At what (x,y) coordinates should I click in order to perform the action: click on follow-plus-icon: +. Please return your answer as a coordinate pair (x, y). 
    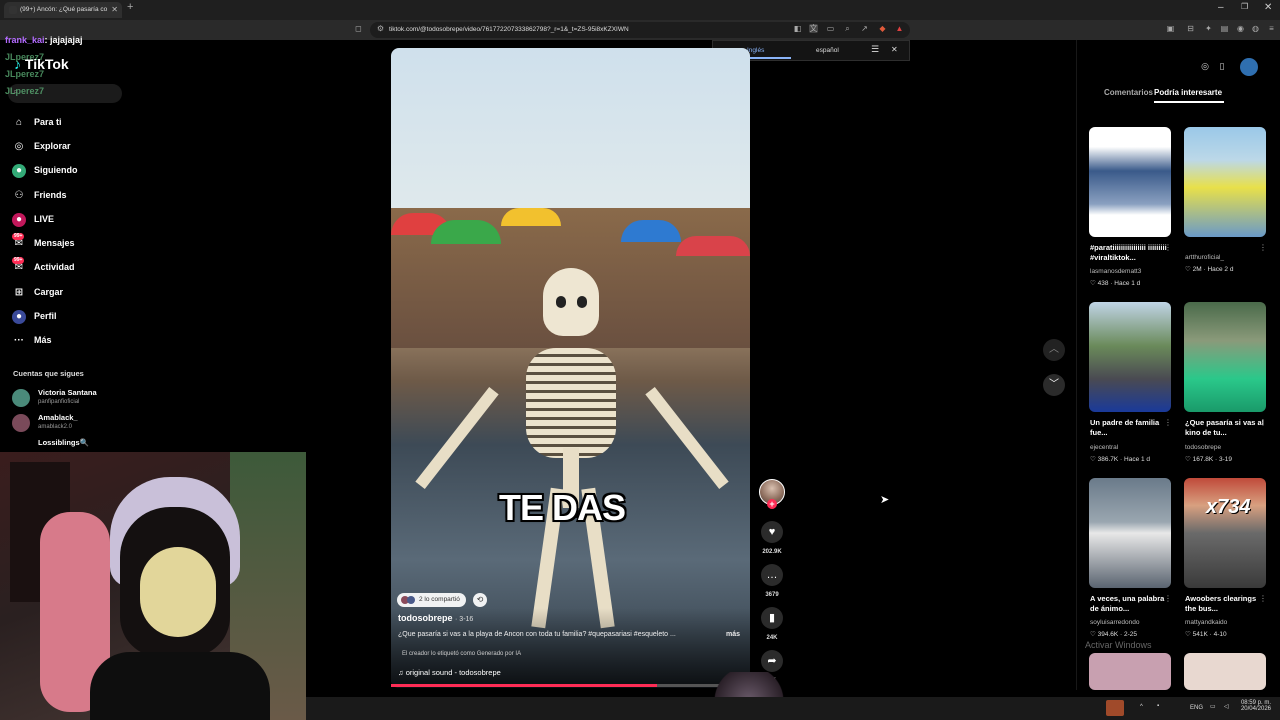
    Looking at the image, I should click on (772, 504).